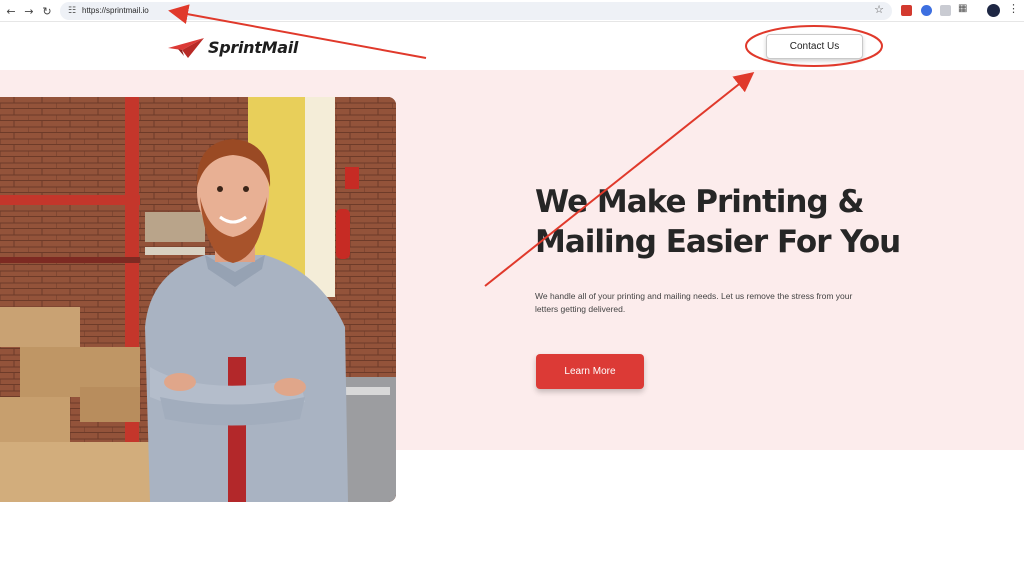  Describe the element at coordinates (47, 11) in the screenshot. I see `reload-icon: ↻` at that location.